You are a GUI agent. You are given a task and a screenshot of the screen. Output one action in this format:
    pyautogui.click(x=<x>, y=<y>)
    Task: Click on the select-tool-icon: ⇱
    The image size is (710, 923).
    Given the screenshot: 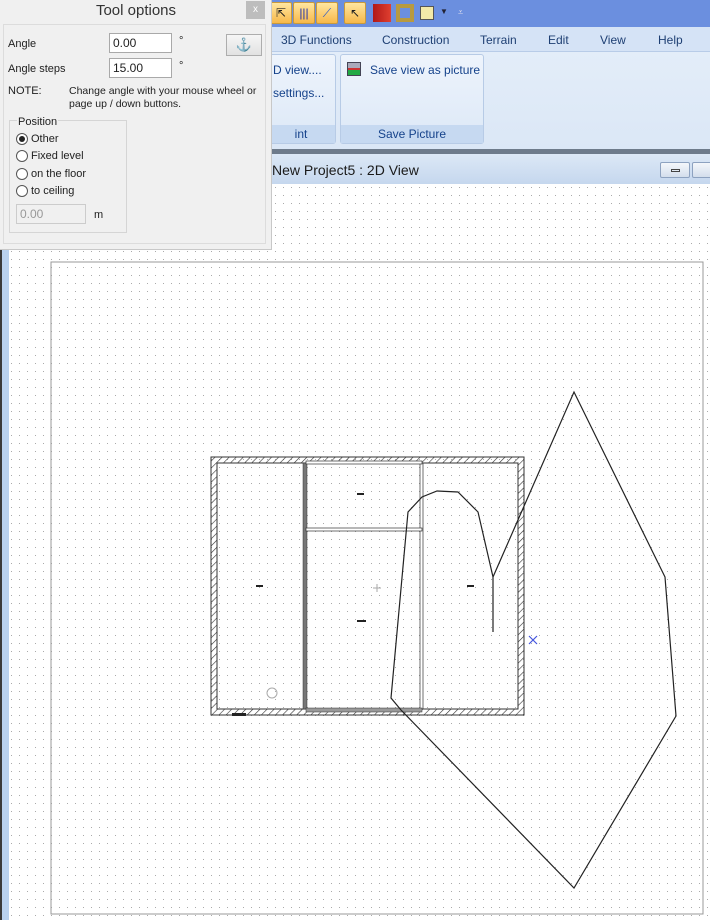 What is the action you would take?
    pyautogui.click(x=281, y=13)
    